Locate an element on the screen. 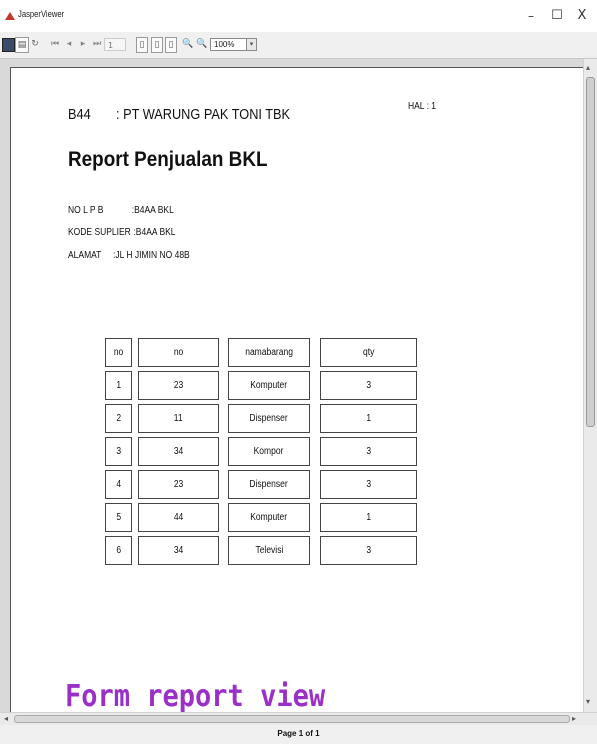  horizontal-scrollbar: ◂ ▸ is located at coordinates (298, 718).